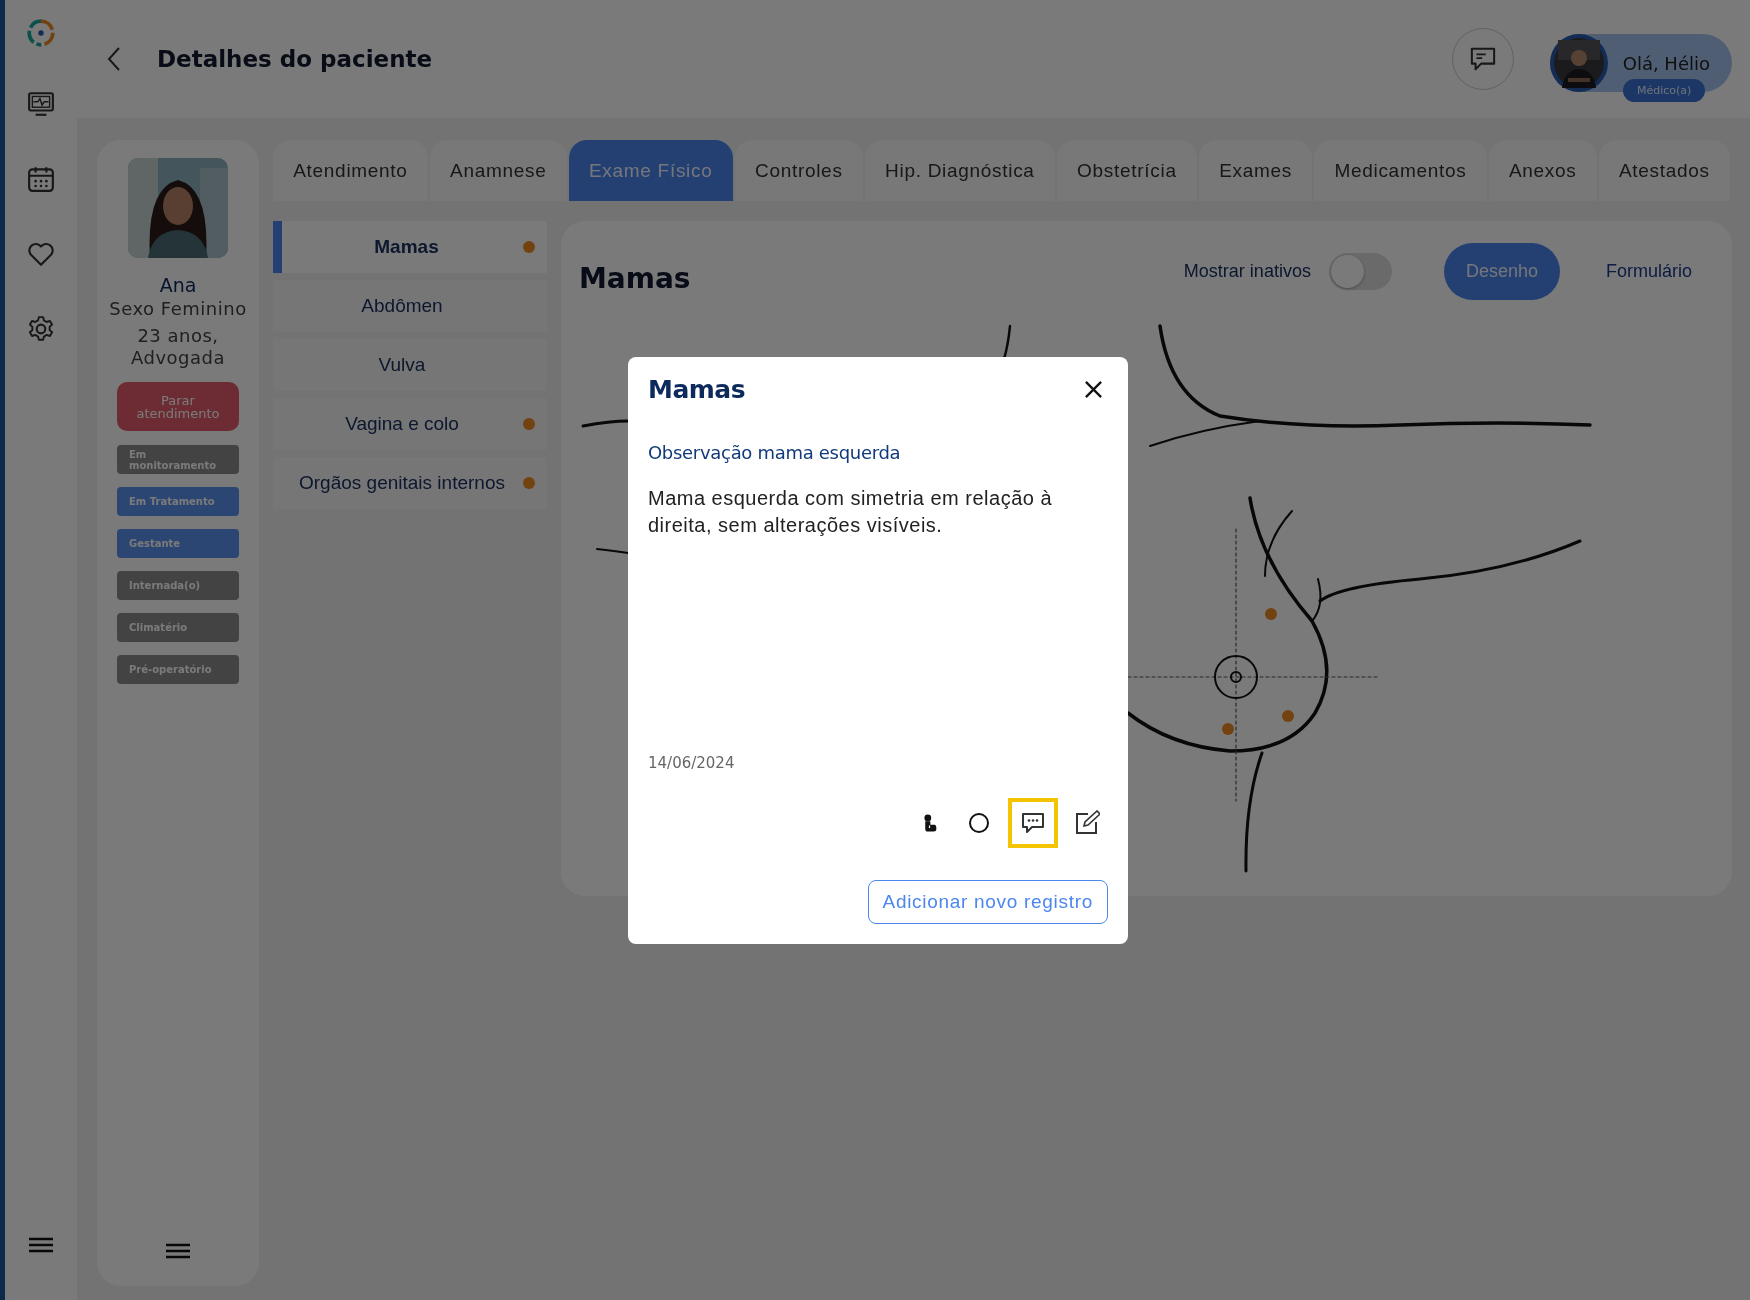 This screenshot has width=1750, height=1300. Describe the element at coordinates (1087, 823) in the screenshot. I see `edit-icon` at that location.